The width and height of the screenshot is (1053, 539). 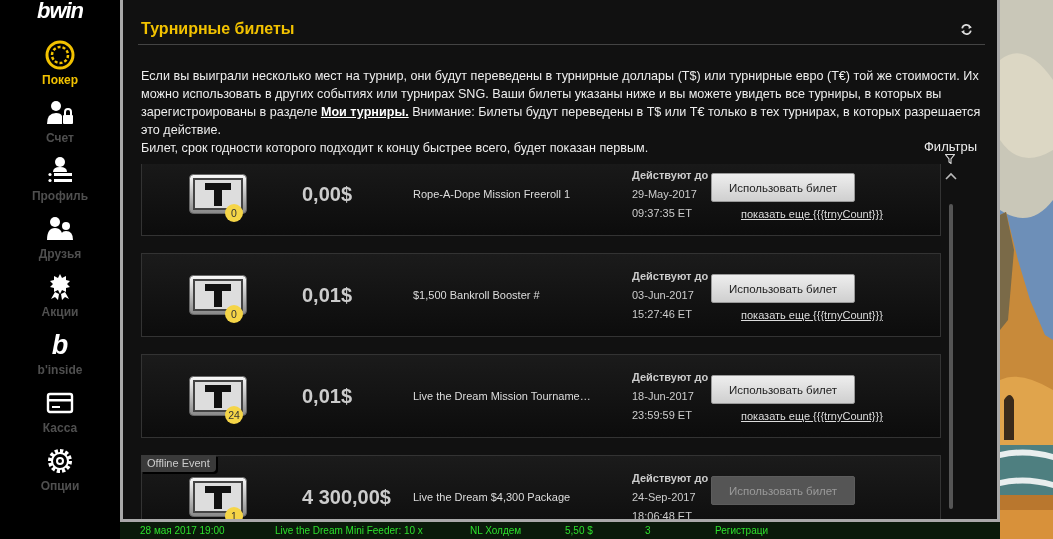 What do you see at coordinates (364, 112) in the screenshot?
I see `my-tournaments-link: Мои турниры.` at bounding box center [364, 112].